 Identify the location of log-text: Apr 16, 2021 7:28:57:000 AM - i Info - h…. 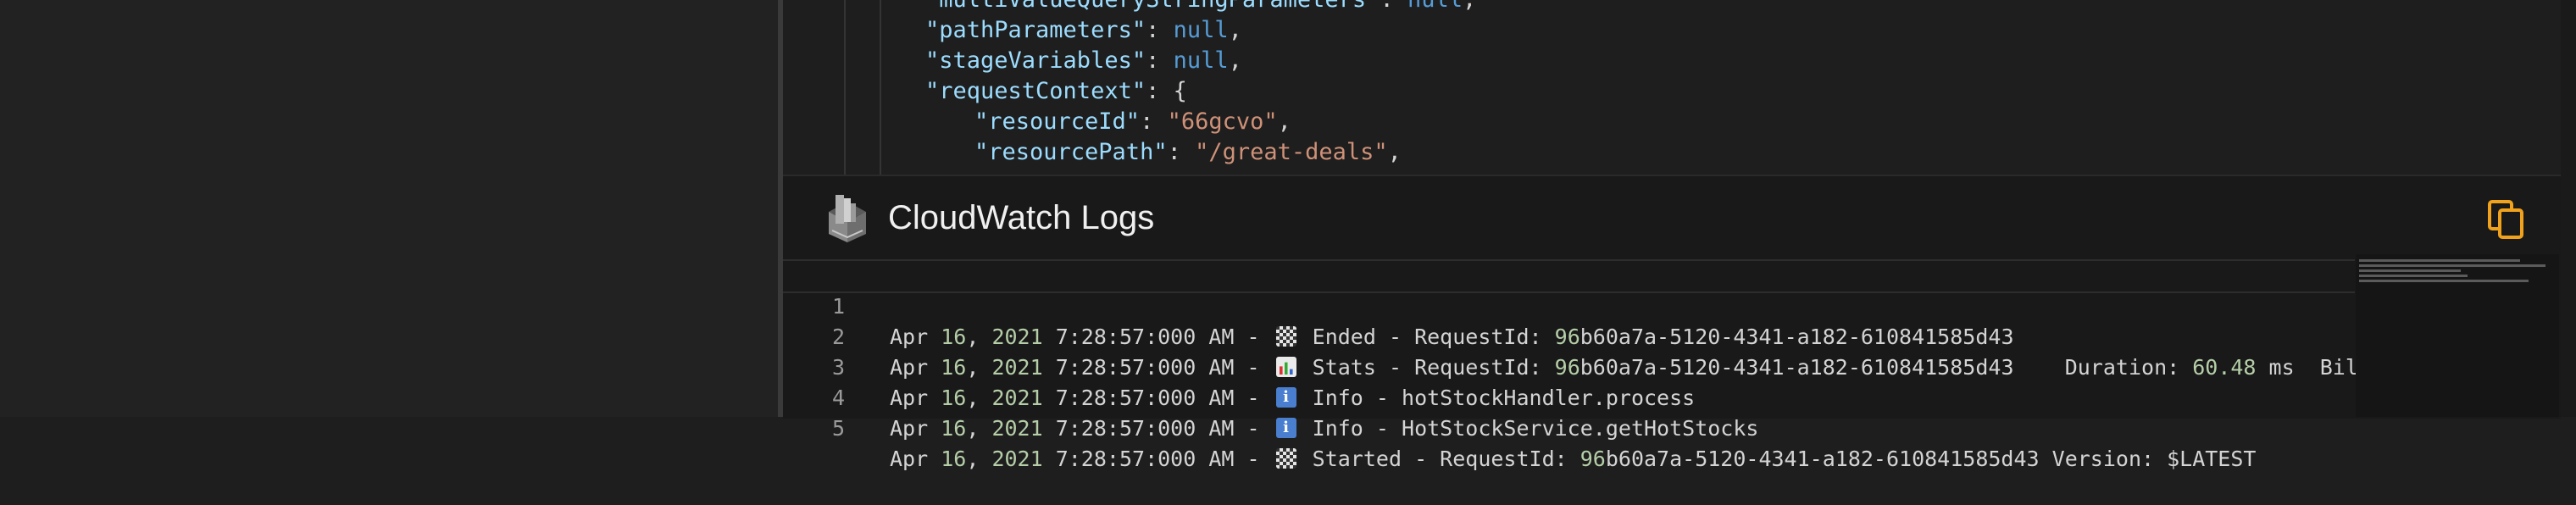
(1293, 398).